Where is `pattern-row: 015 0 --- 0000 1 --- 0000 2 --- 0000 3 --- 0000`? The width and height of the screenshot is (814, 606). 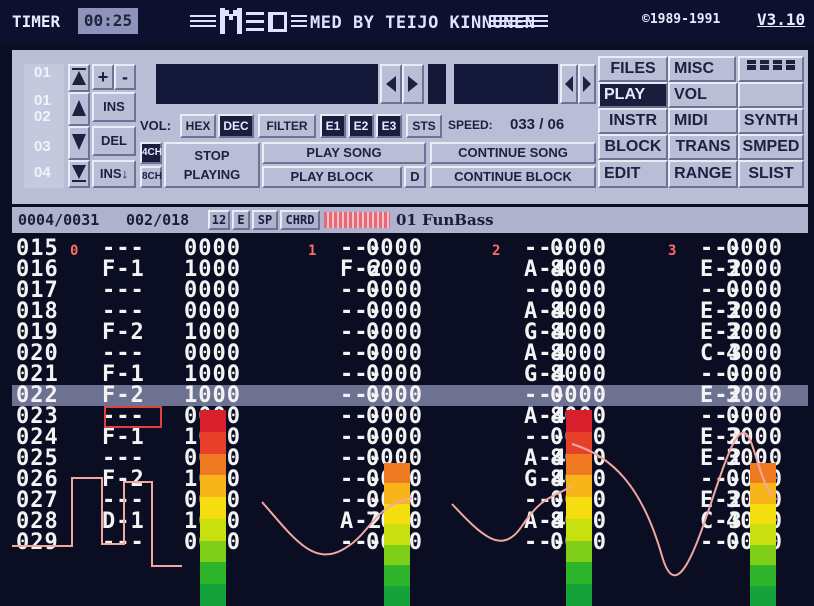
pattern-row: 015 0 --- 0000 1 --- 0000 2 --- 0000 3 --- 0000 is located at coordinates (410, 249).